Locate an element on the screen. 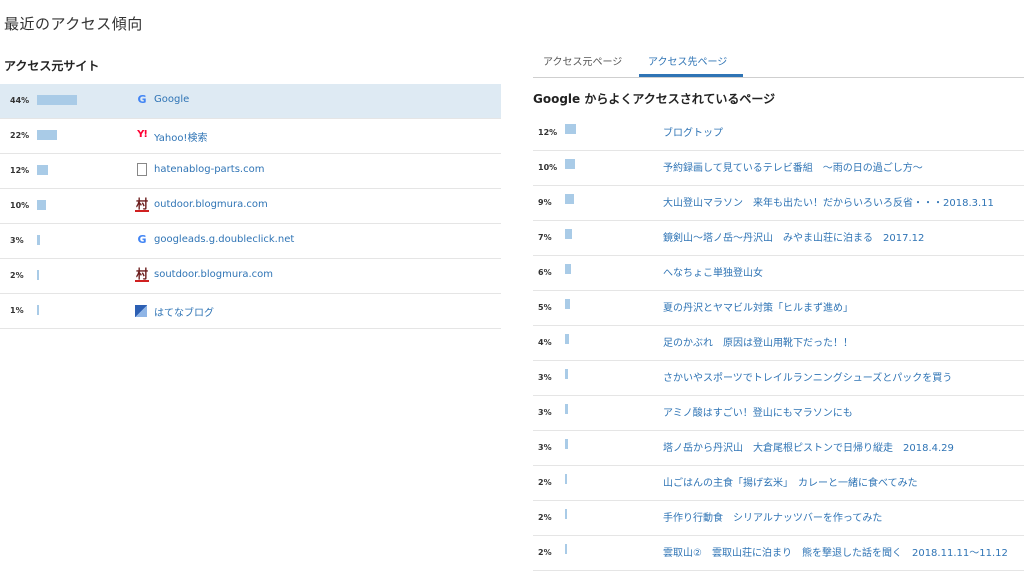 The width and height of the screenshot is (1024, 571). page-row: 3% アミノ酸はすごい！登山にもマラソンにも is located at coordinates (778, 413).